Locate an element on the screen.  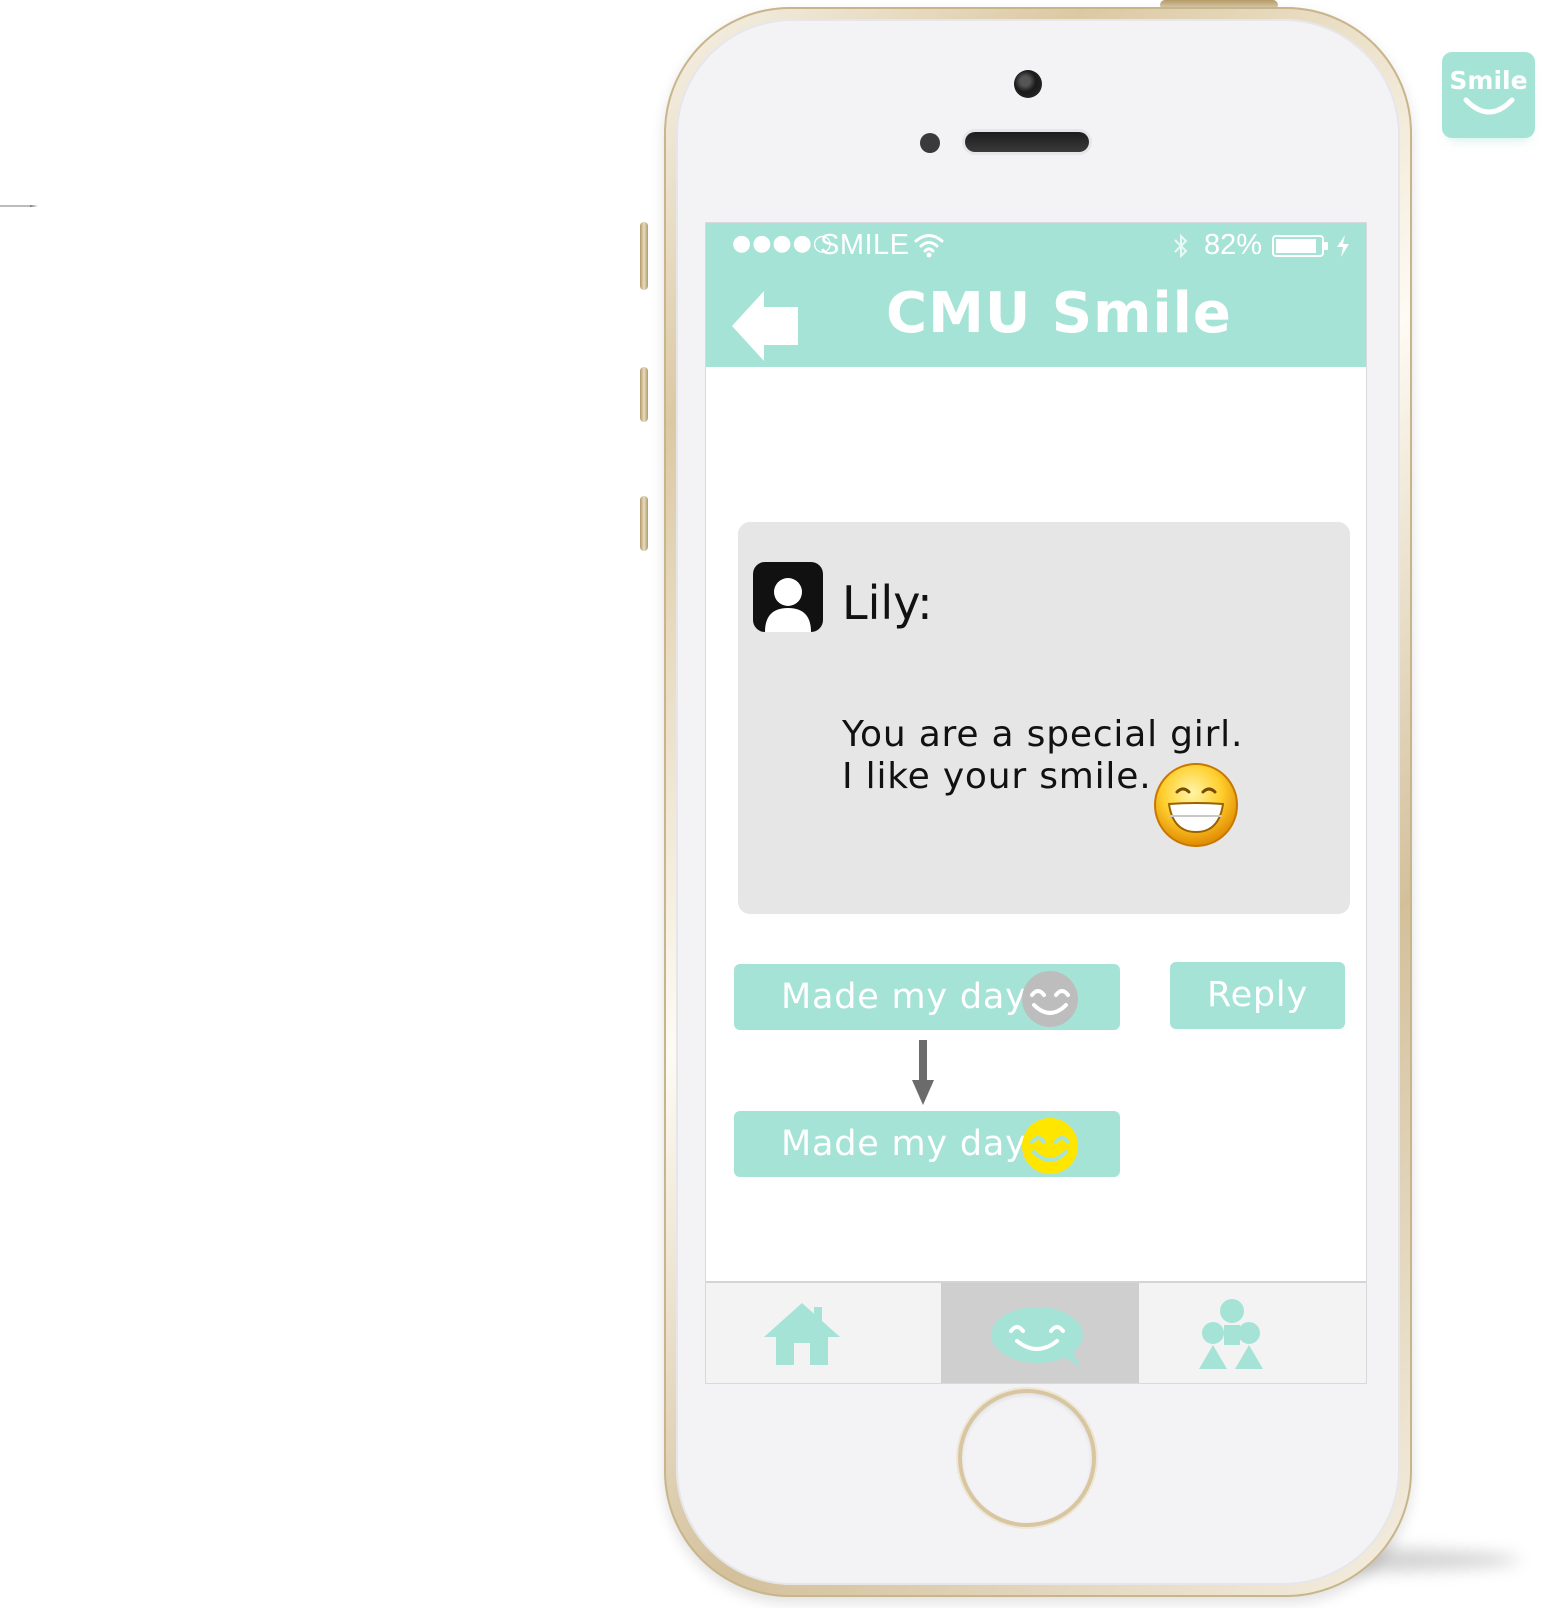
charging-icon is located at coordinates (1343, 246).